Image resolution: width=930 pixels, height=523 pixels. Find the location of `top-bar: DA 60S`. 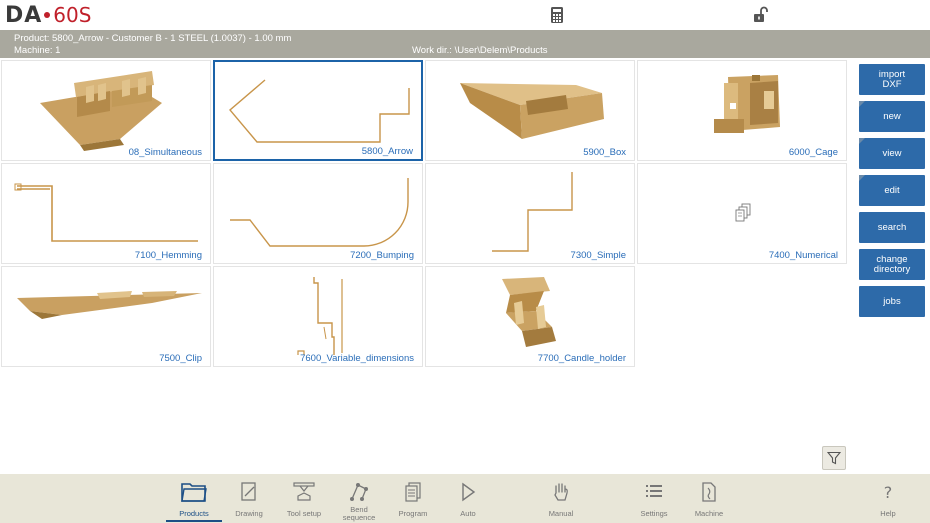

top-bar: DA 60S is located at coordinates (465, 15).